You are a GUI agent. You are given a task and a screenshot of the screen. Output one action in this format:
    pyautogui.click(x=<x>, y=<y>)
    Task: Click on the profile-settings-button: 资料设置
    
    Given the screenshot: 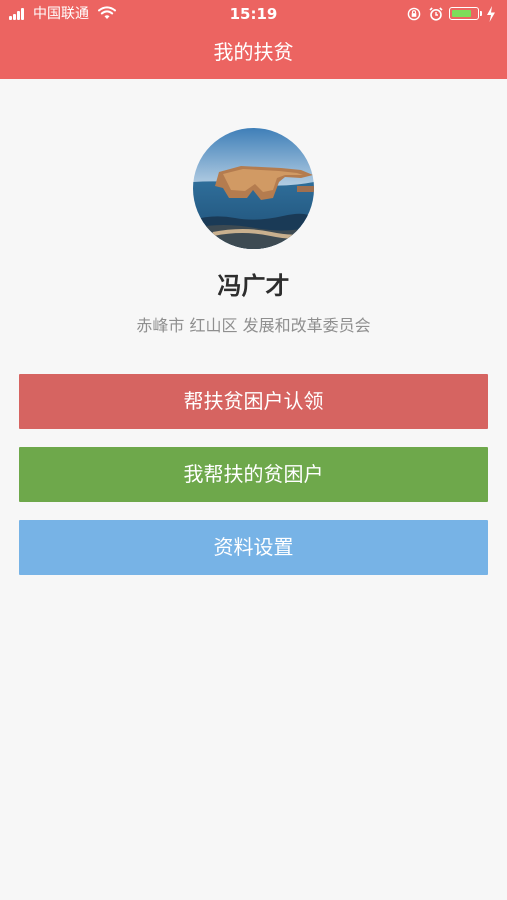 What is the action you would take?
    pyautogui.click(x=253, y=547)
    